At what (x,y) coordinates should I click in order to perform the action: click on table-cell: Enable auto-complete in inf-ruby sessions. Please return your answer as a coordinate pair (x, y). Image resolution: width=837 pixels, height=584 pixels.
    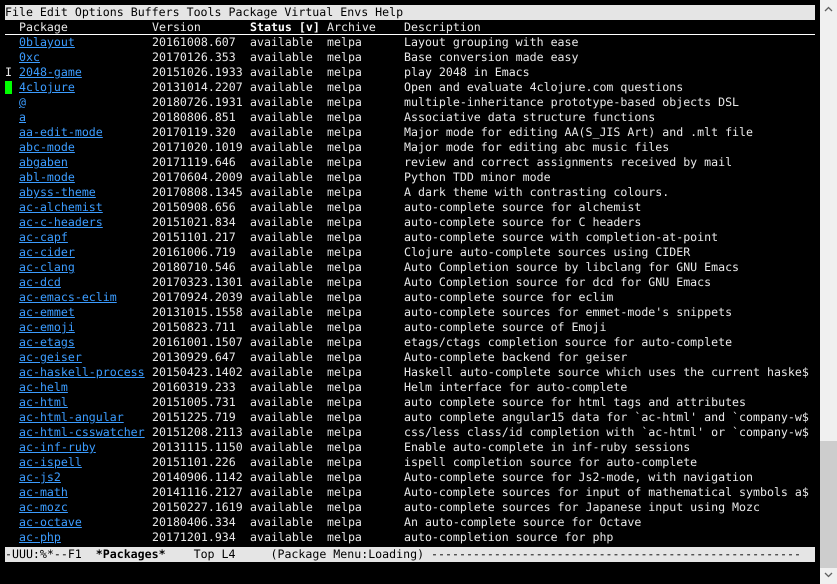
    Looking at the image, I should click on (547, 447).